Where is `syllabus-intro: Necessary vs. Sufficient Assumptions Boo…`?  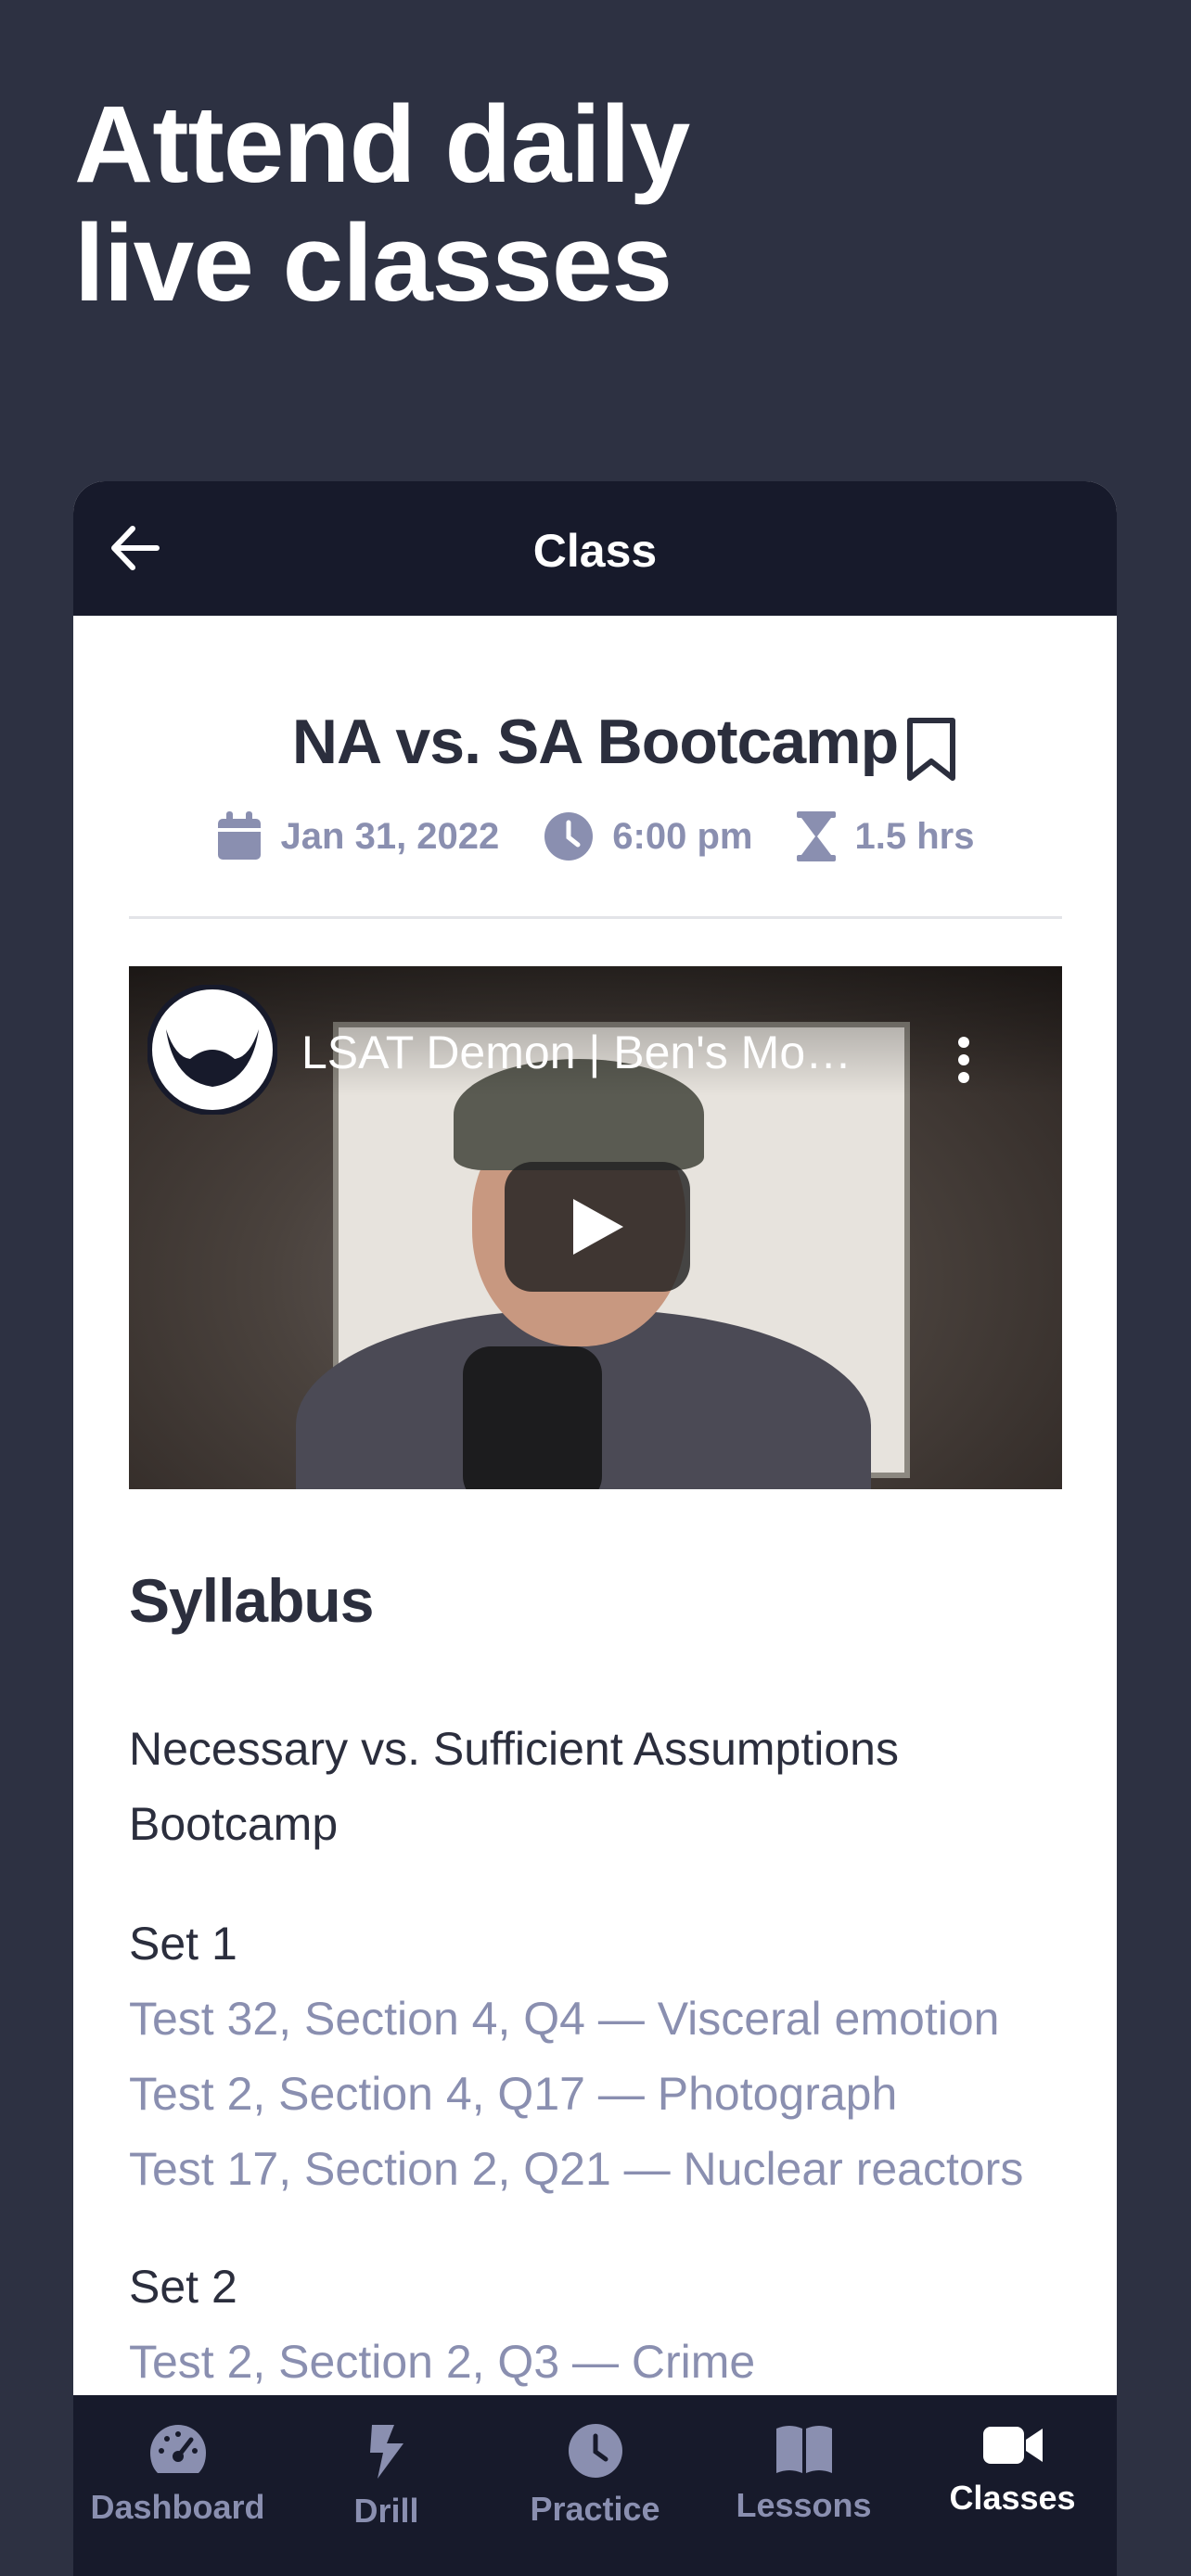
syllabus-intro: Necessary vs. Sufficient Assumptions Boo… is located at coordinates (514, 1786).